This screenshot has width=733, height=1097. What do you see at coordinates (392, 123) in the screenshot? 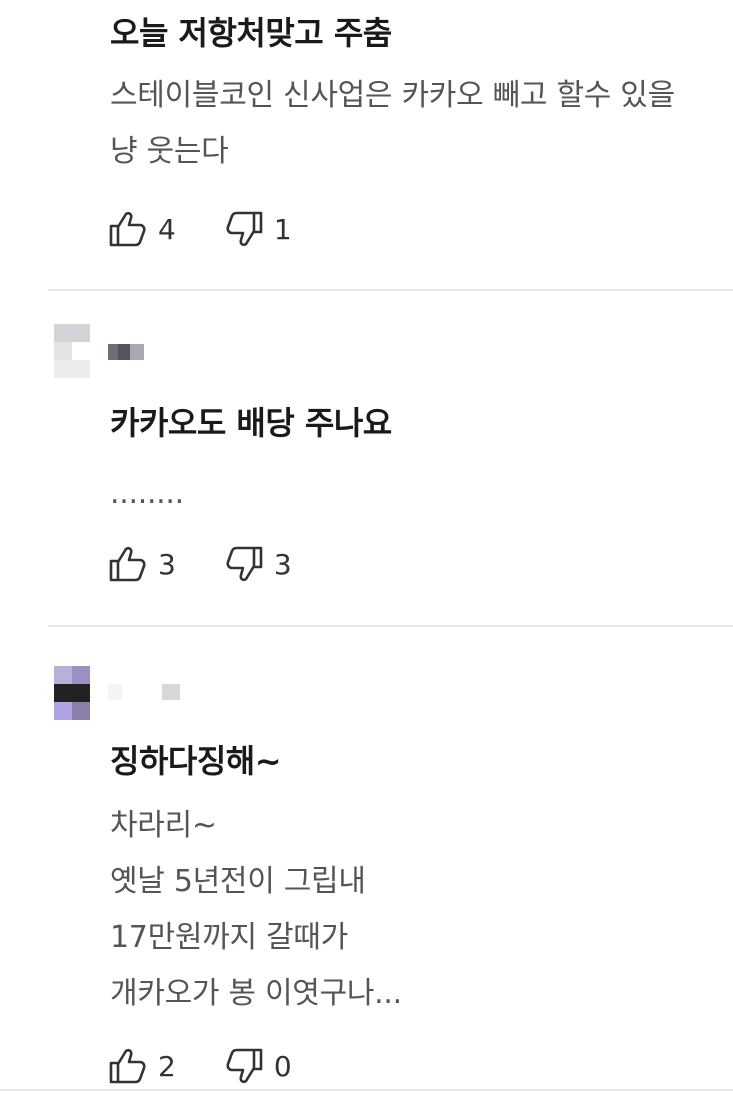
I see `comment-body: 스테이블코인 신사업은 카카오 빼고 할수 있을 냥 웃는다` at bounding box center [392, 123].